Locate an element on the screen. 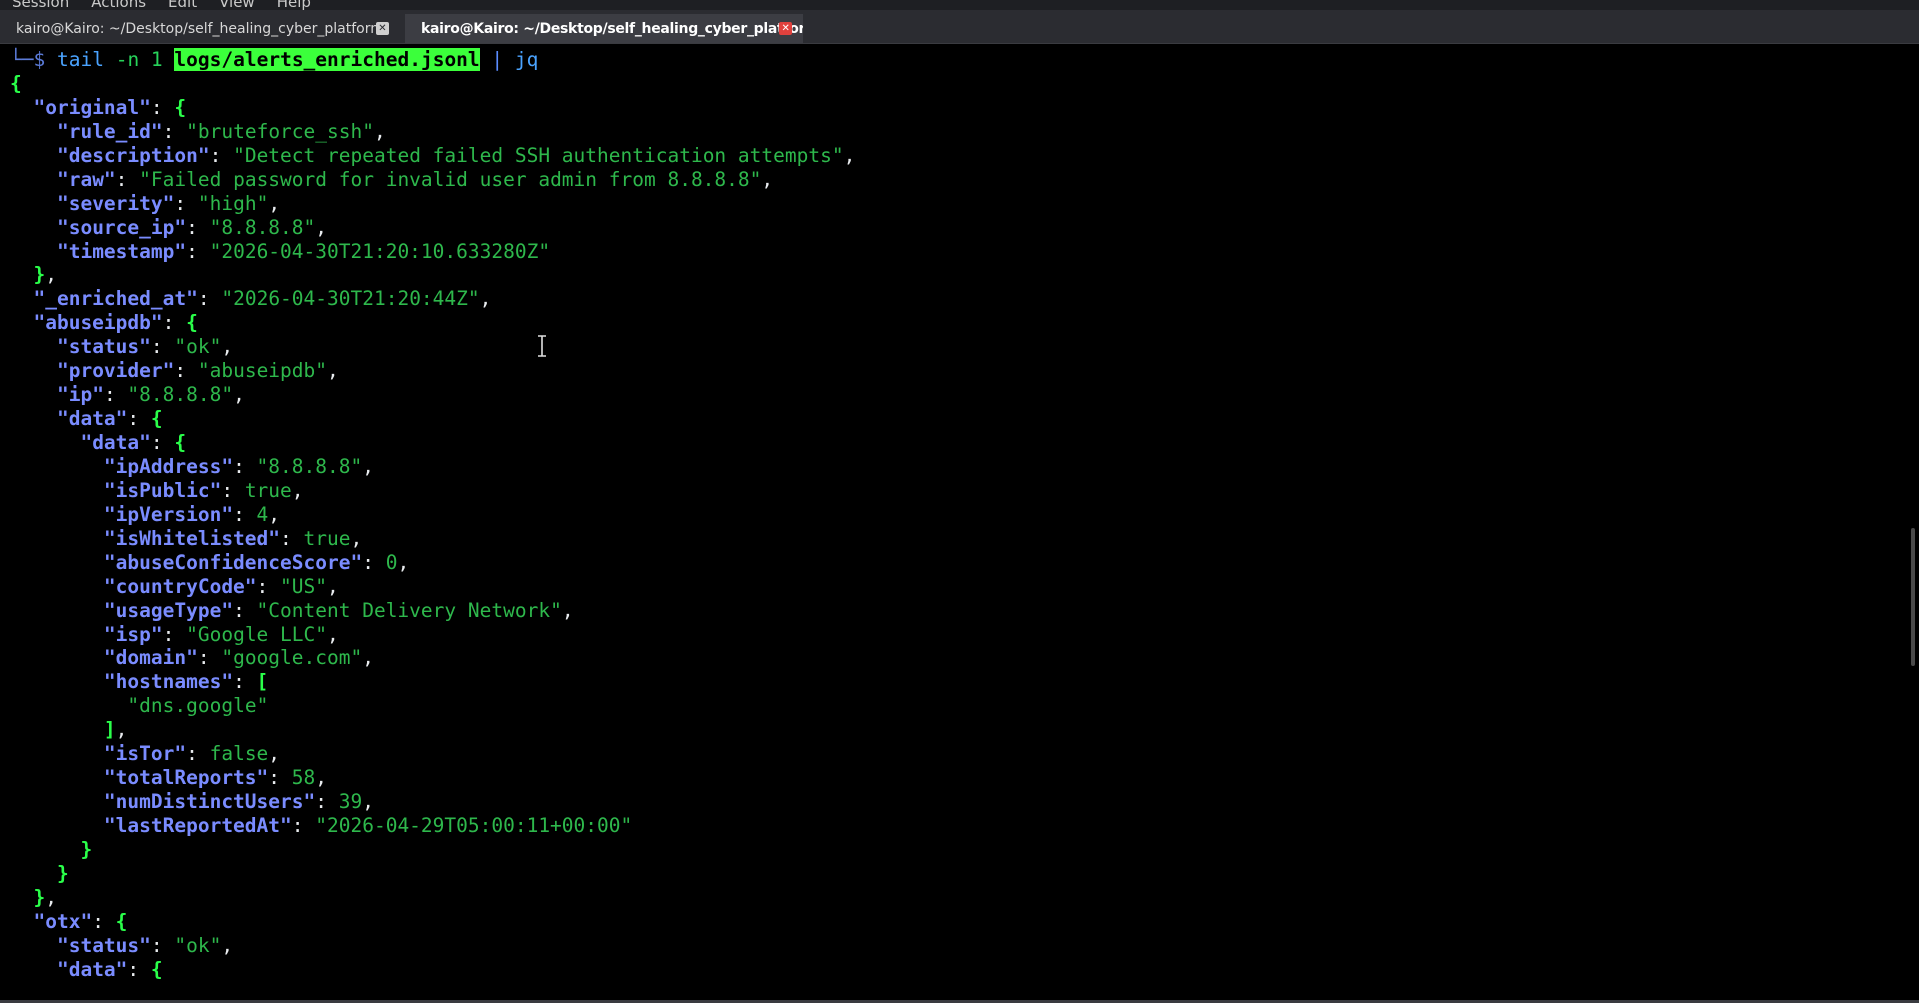 The width and height of the screenshot is (1919, 1003). menu-edit: Edit is located at coordinates (182, 5).